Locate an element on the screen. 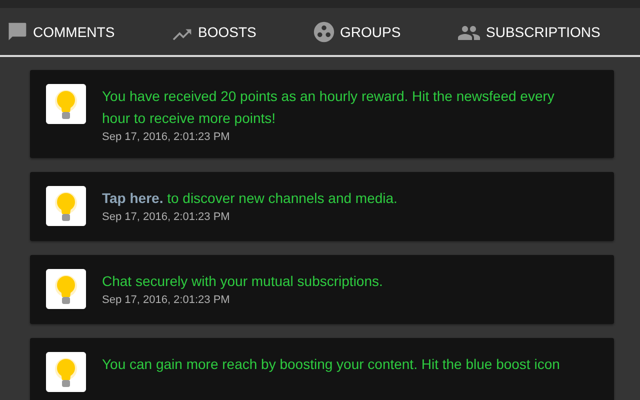  nav-tab: COMMENTS is located at coordinates (88, 31).